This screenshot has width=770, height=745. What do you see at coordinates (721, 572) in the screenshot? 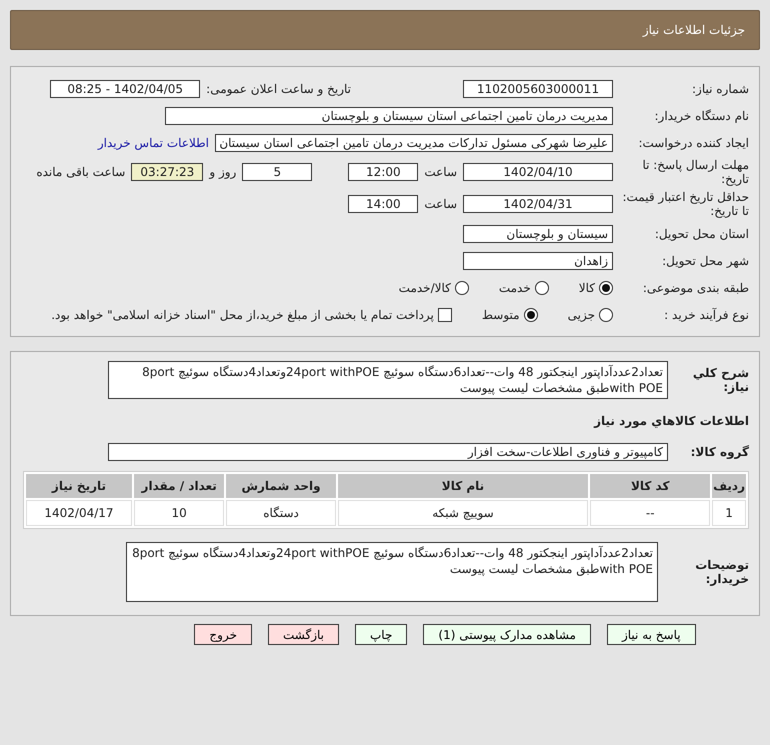
I see `field-label: توضیحات خریدار:` at bounding box center [721, 572].